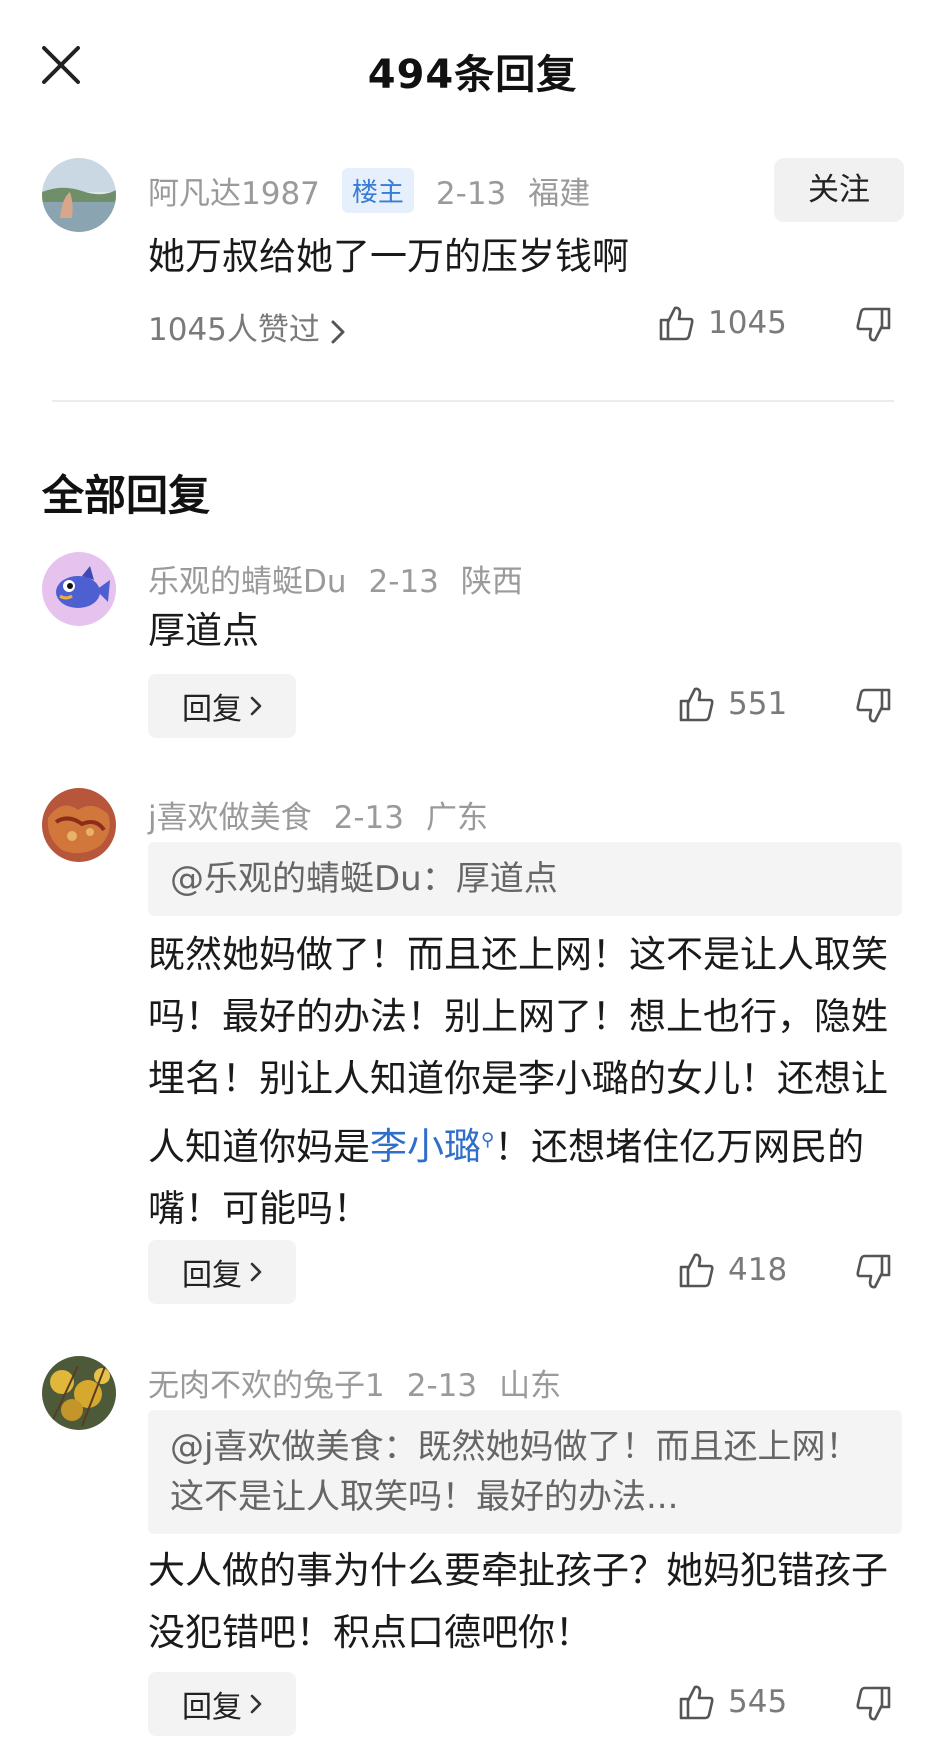 Image resolution: width=945 pixels, height=1762 pixels. What do you see at coordinates (839, 190) in the screenshot?
I see `follow-button: 关注` at bounding box center [839, 190].